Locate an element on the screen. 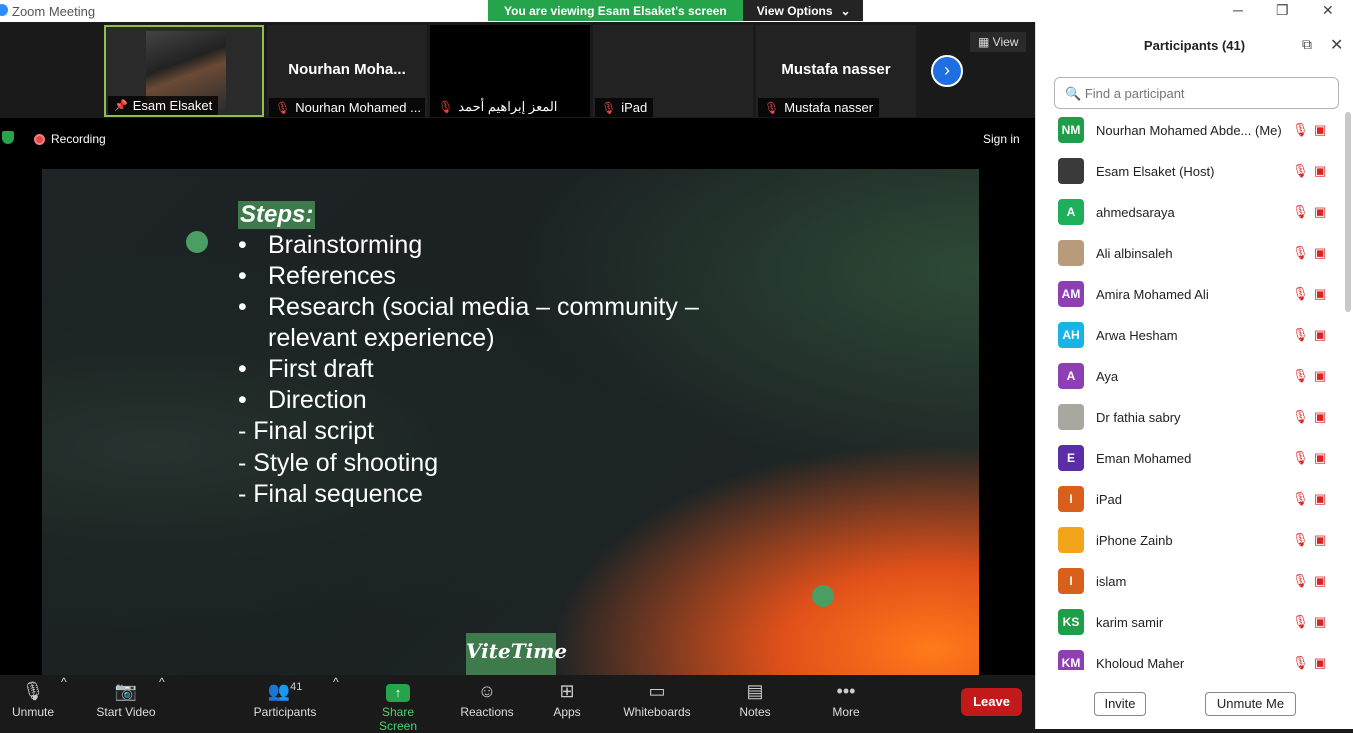 This screenshot has height=733, width=1353. video-thumbnail: 🎙 iPad is located at coordinates (673, 71).